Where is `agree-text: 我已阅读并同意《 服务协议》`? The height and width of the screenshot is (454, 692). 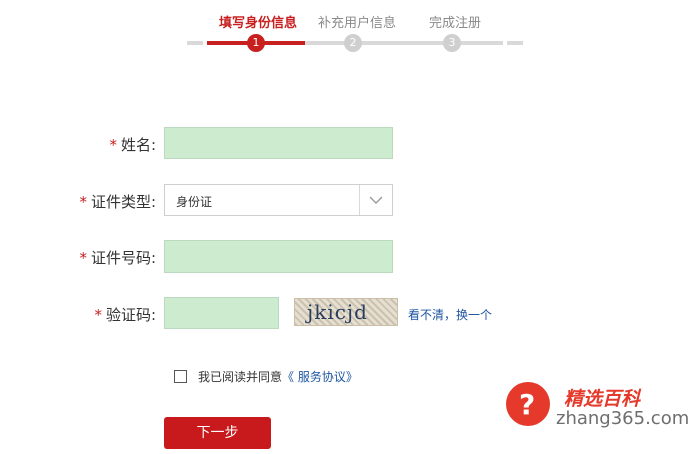 agree-text: 我已阅读并同意《 服务协议》 is located at coordinates (278, 377).